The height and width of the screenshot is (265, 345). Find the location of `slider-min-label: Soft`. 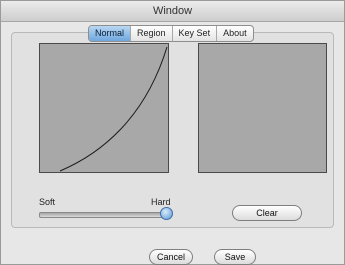

slider-min-label: Soft is located at coordinates (47, 202).